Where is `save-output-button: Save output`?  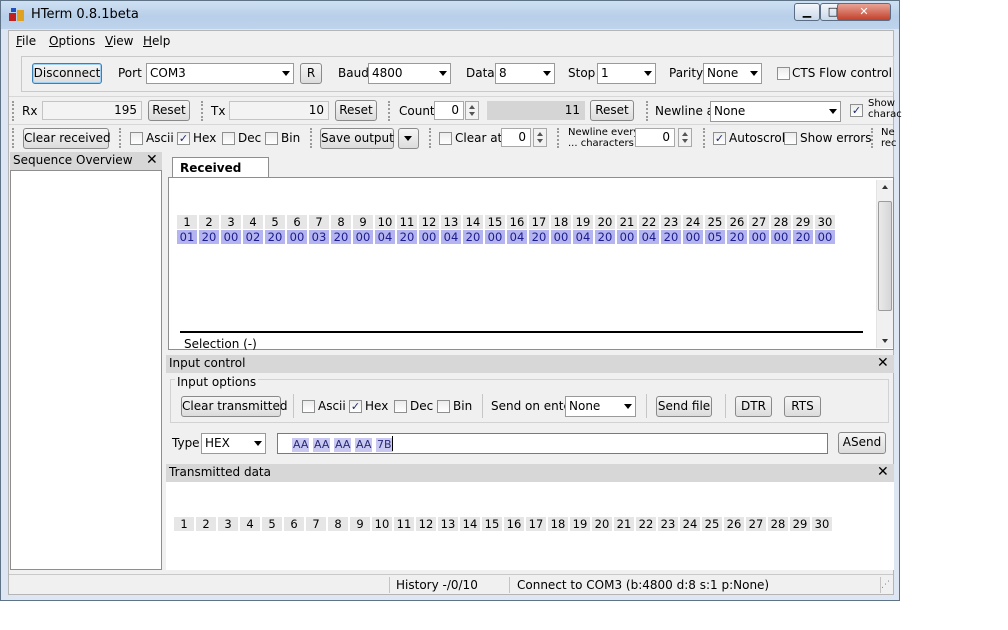 save-output-button: Save output is located at coordinates (357, 138).